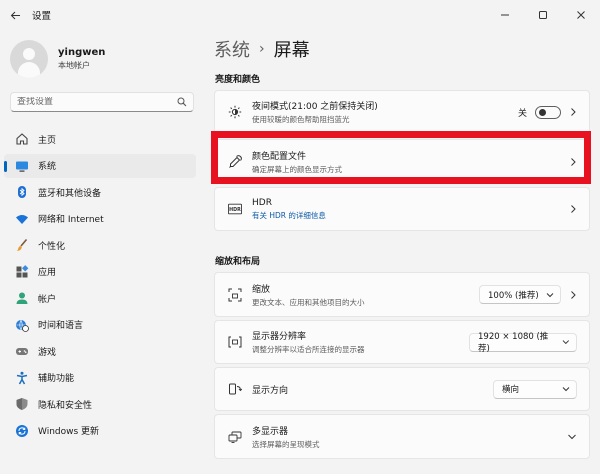 The image size is (600, 474). What do you see at coordinates (402, 112) in the screenshot?
I see `night-light-card: 夜间模式(21:00 之前保持关闭) 使用较暖的颜色帮助阻挡蓝光 关` at bounding box center [402, 112].